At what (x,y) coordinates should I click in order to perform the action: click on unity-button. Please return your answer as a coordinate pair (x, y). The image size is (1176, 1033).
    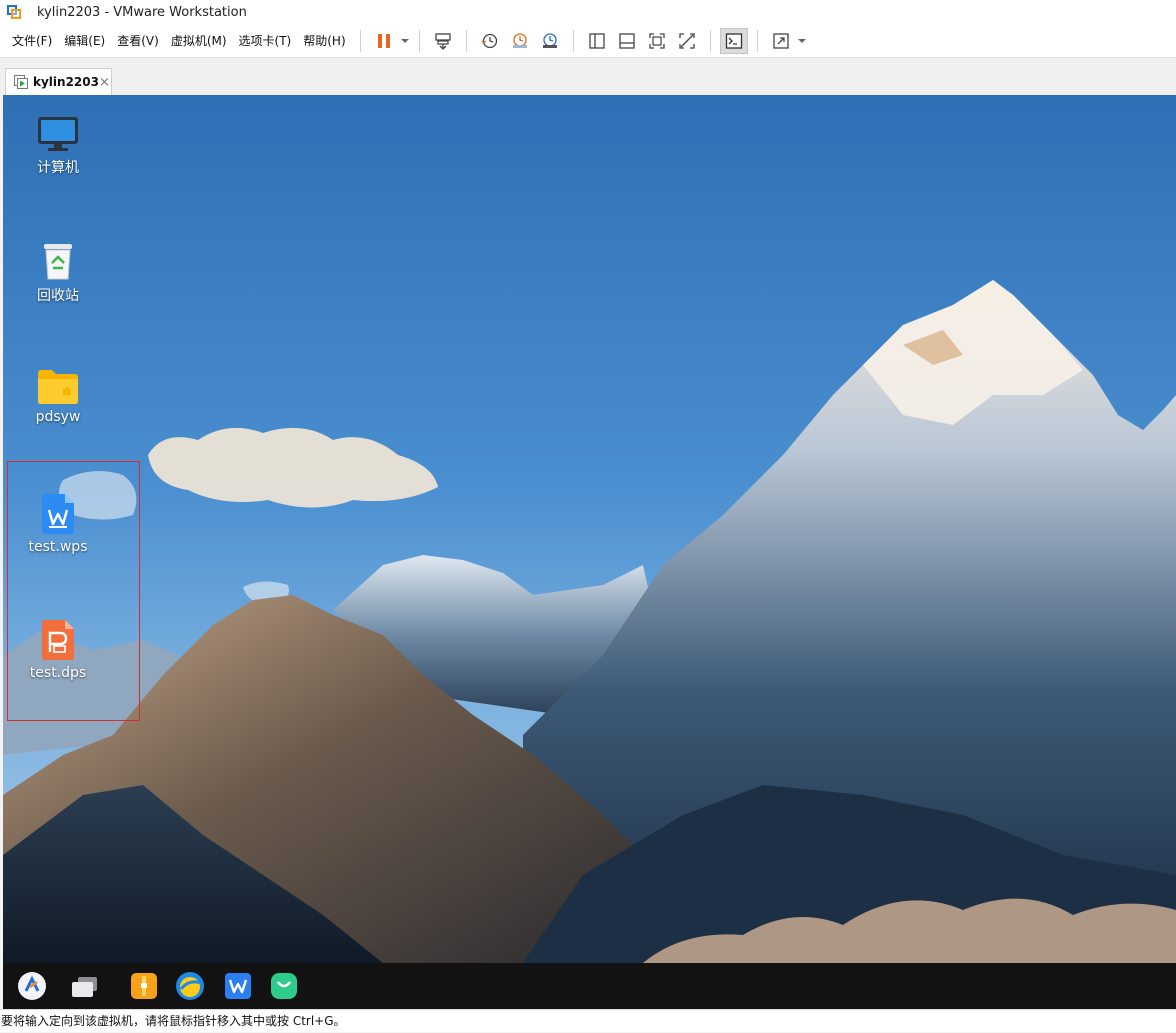
    Looking at the image, I should click on (687, 41).